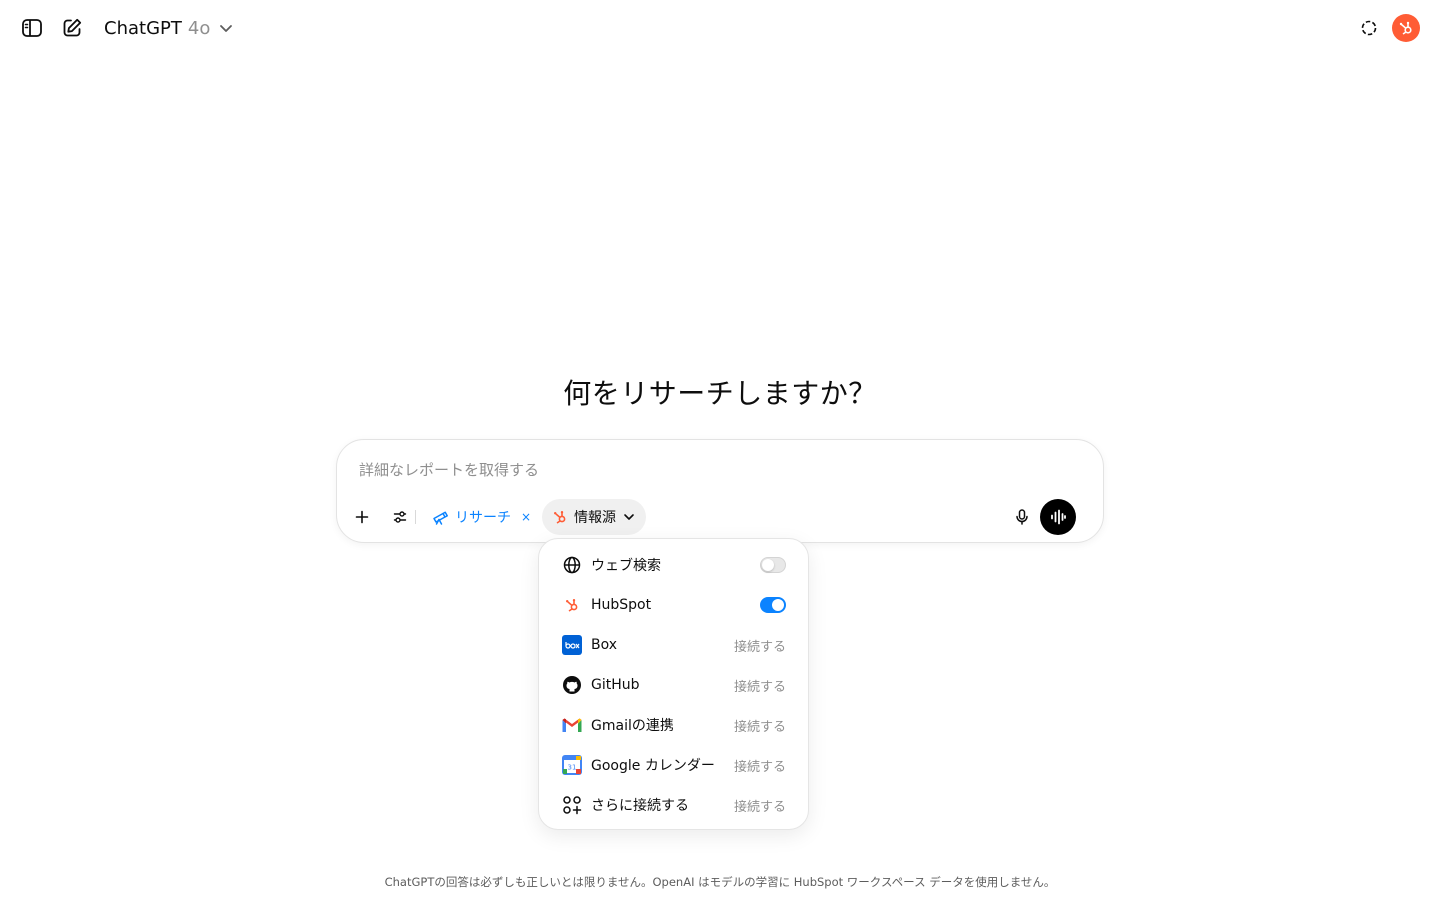  I want to click on sources-label: 情報源, so click(595, 518).